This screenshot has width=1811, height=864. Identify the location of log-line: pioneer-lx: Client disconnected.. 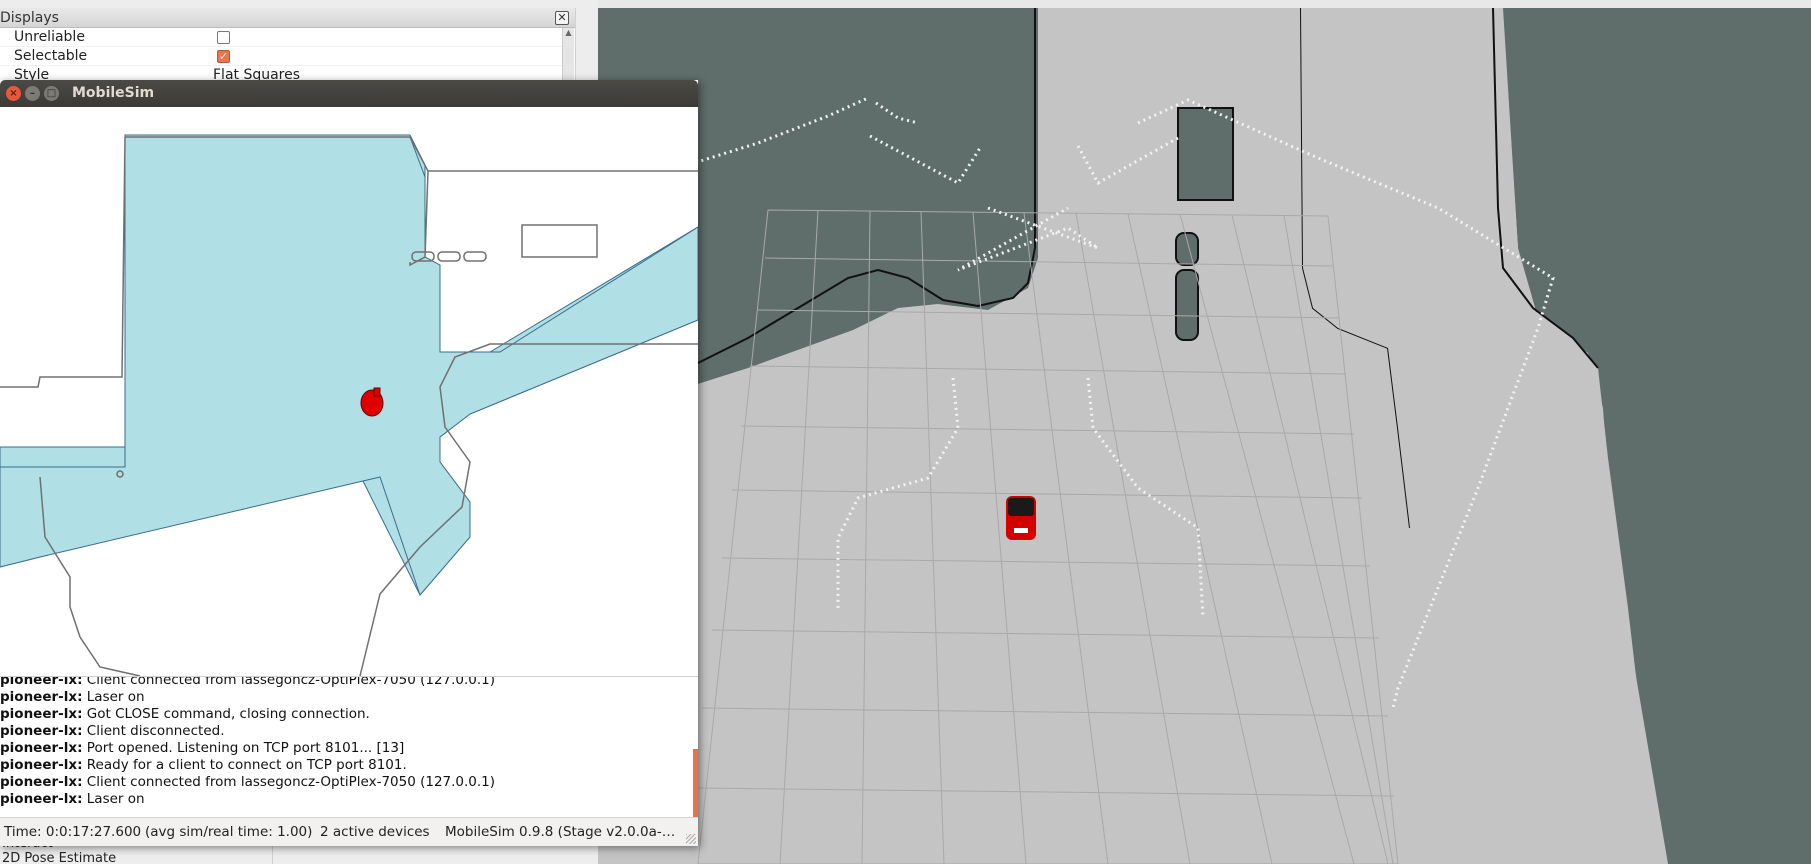
(112, 731).